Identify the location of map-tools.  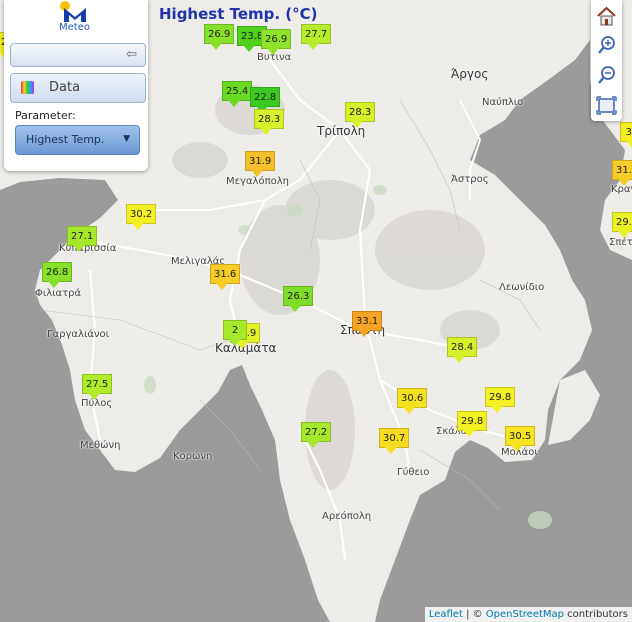
(606, 60).